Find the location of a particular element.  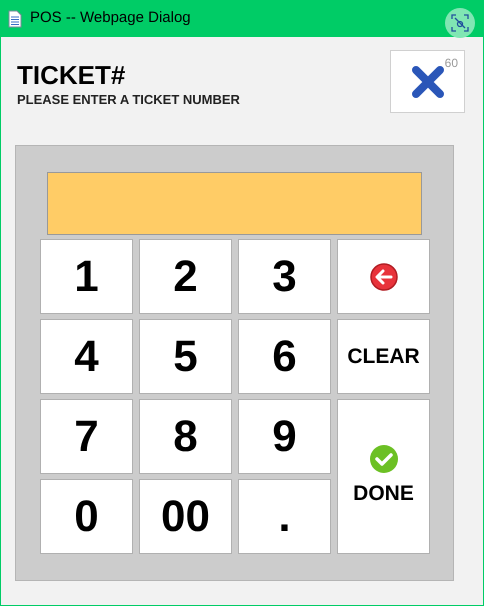

digit-key: 3 is located at coordinates (284, 276).